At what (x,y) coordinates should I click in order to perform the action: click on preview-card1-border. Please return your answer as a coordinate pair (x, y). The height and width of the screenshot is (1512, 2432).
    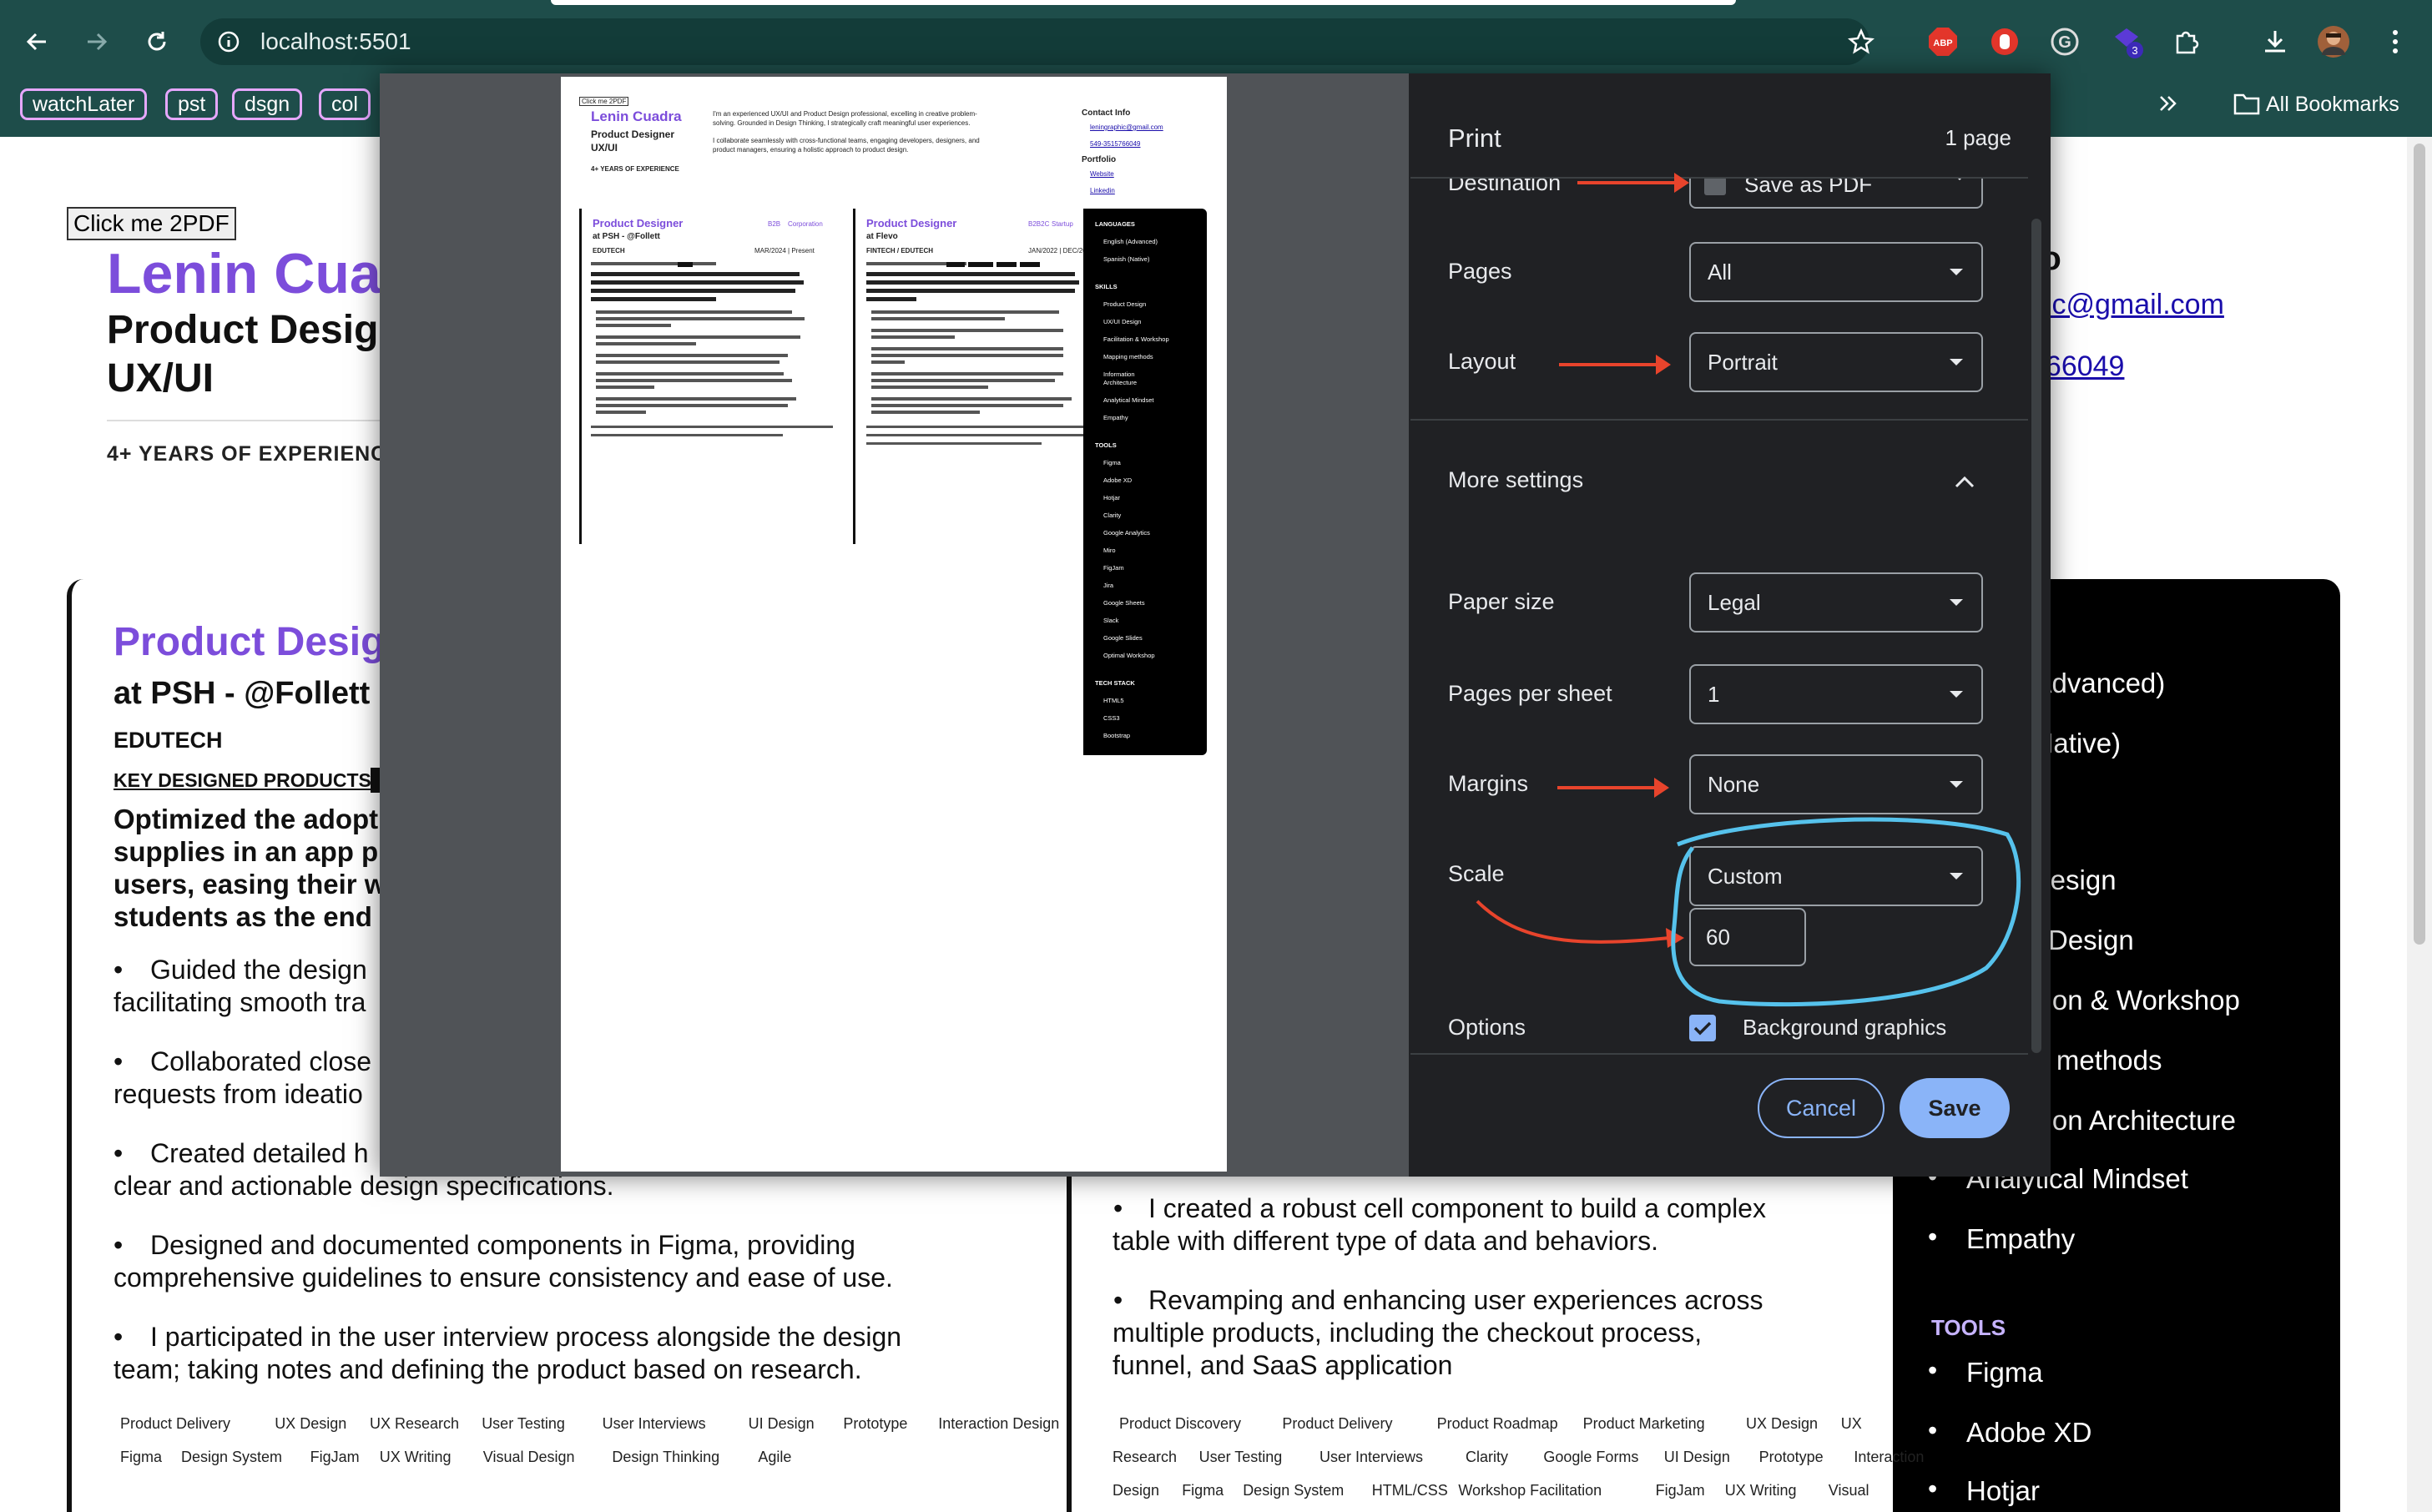
    Looking at the image, I should click on (581, 376).